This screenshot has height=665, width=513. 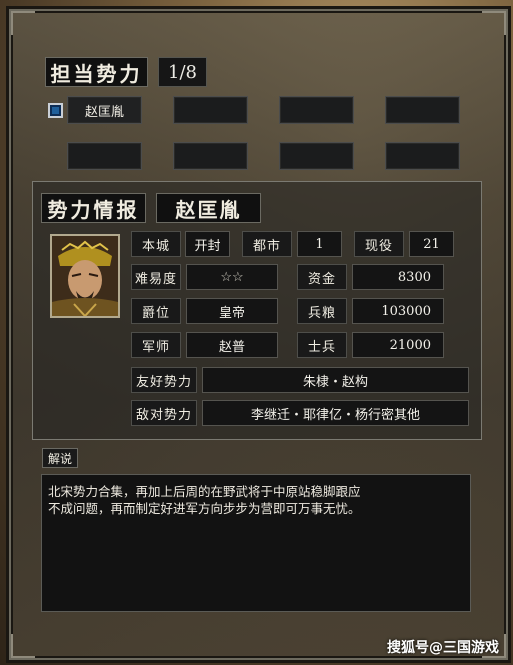 I want to click on cities-label: 都市, so click(x=267, y=244).